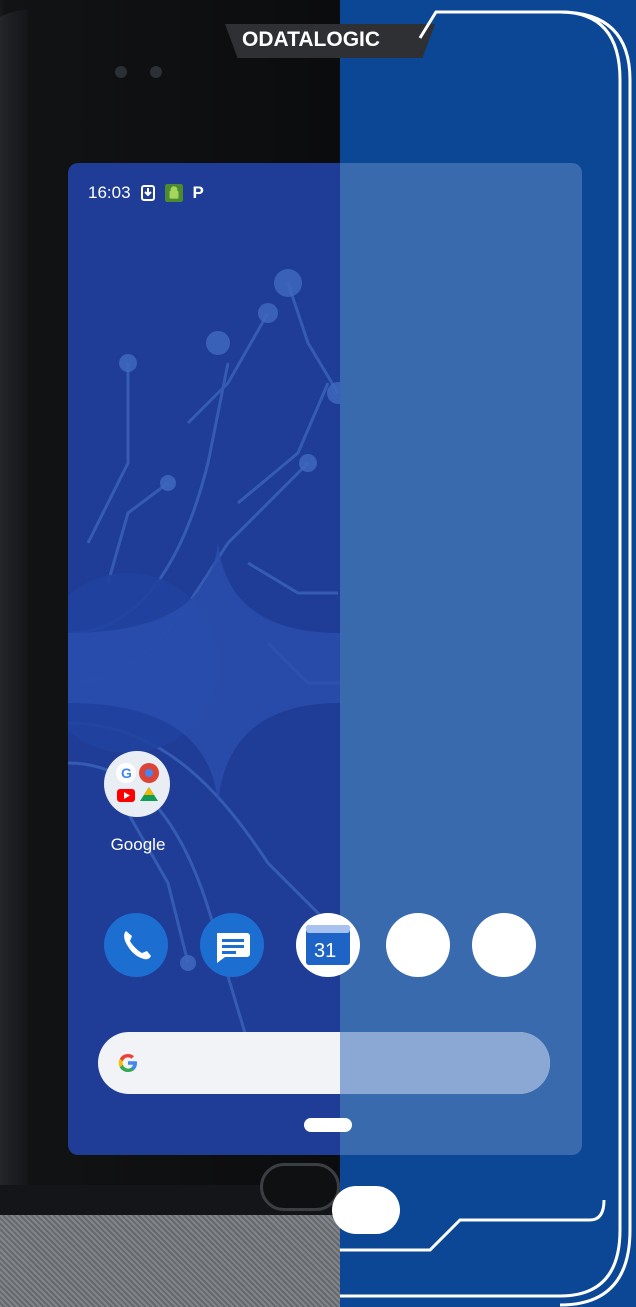 The height and width of the screenshot is (1307, 636). I want to click on phone-app-icon, so click(136, 945).